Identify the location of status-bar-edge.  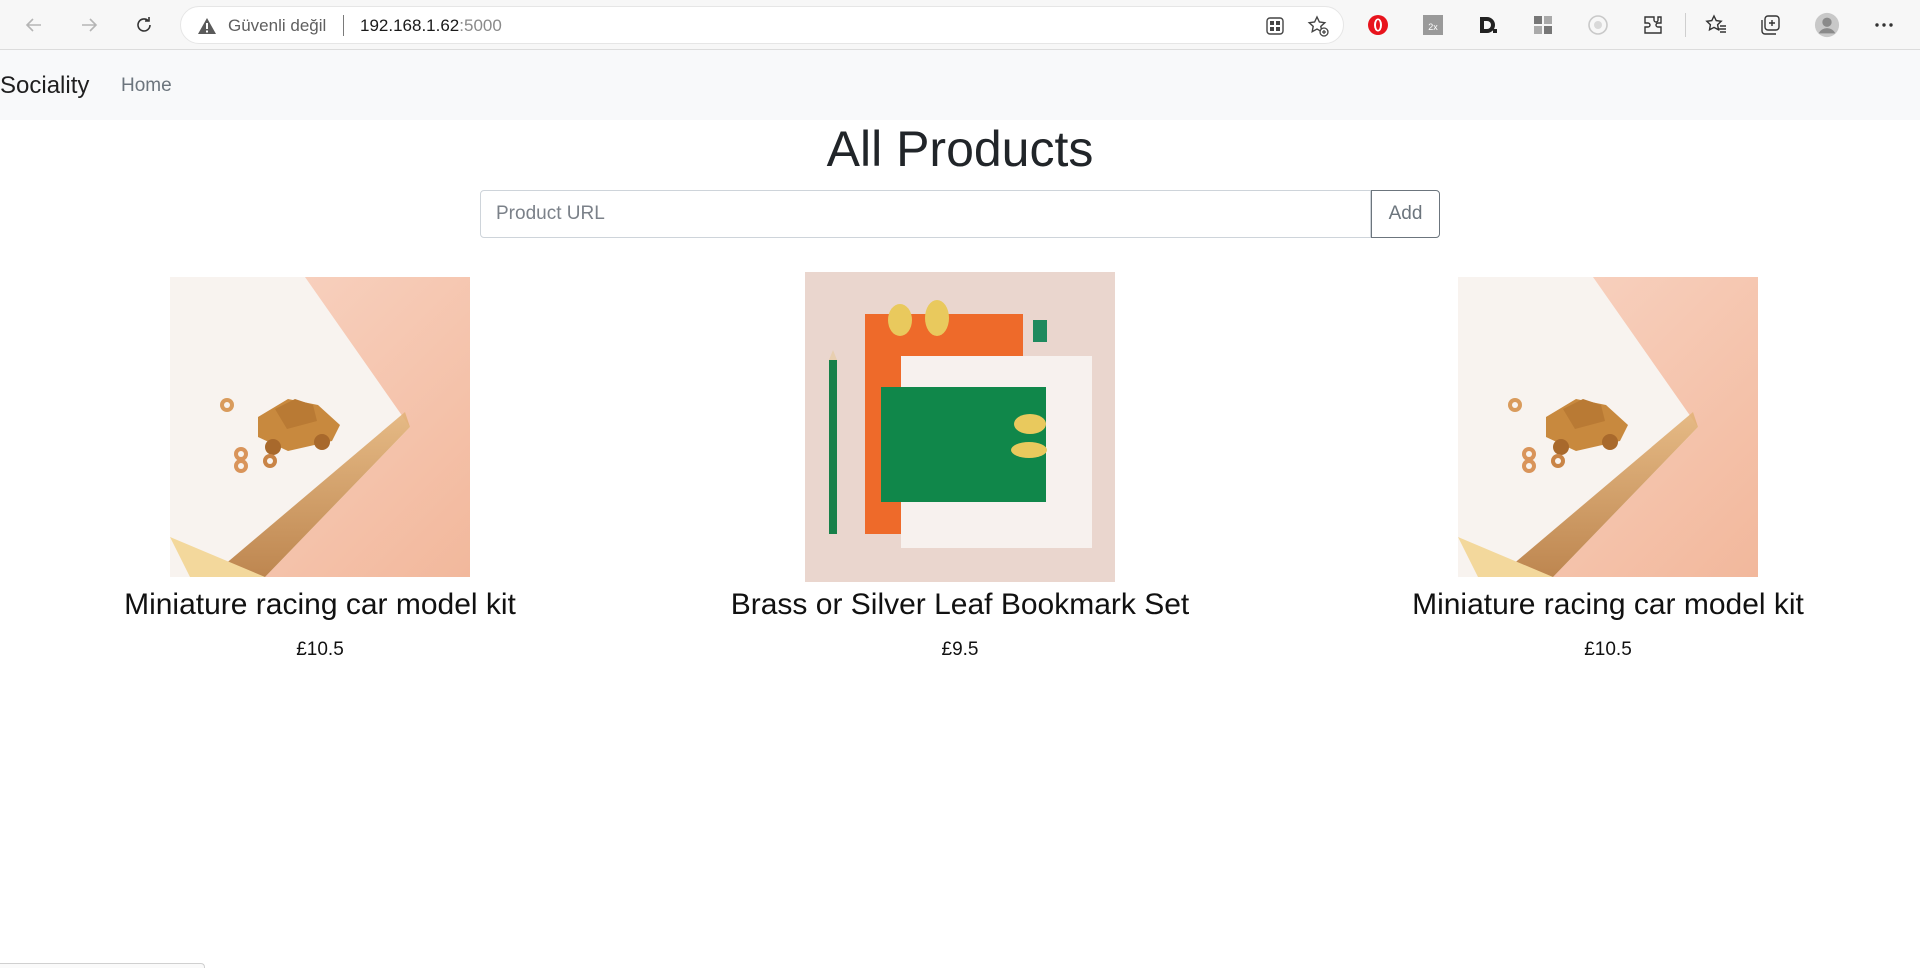
(102, 965).